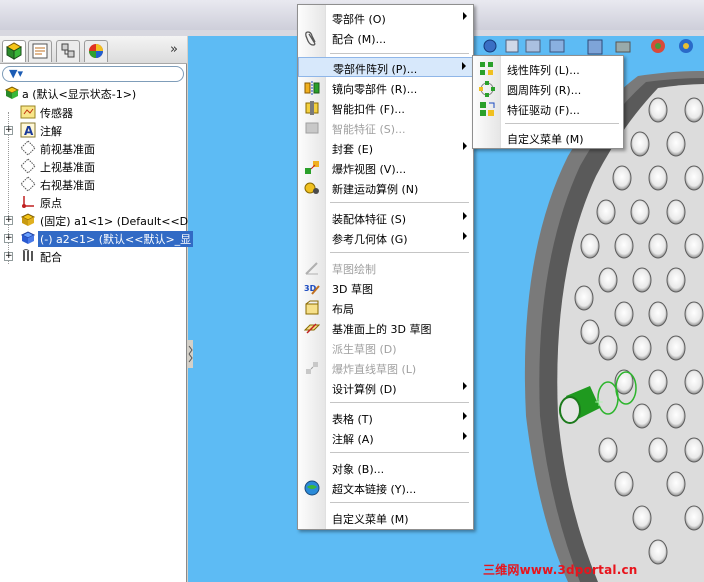  I want to click on menu-item-new-motion-study: 新建运动算例 (N), so click(385, 188).